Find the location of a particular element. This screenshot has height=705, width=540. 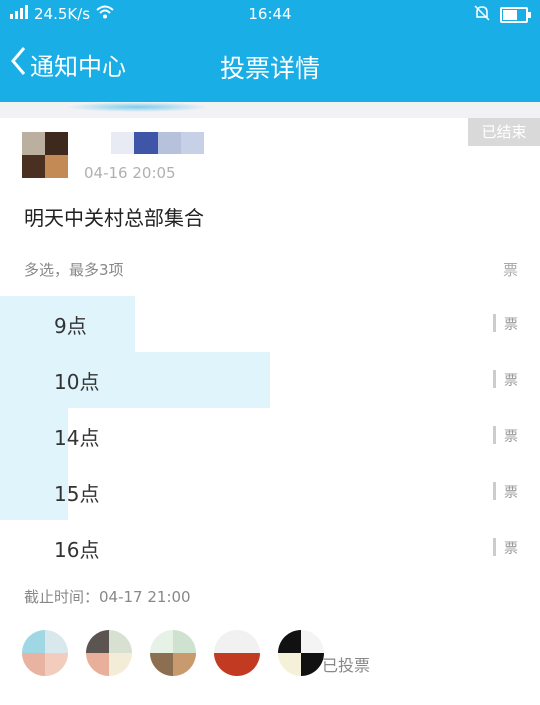

post-timestamp: 04-16 20:05 is located at coordinates (130, 173).